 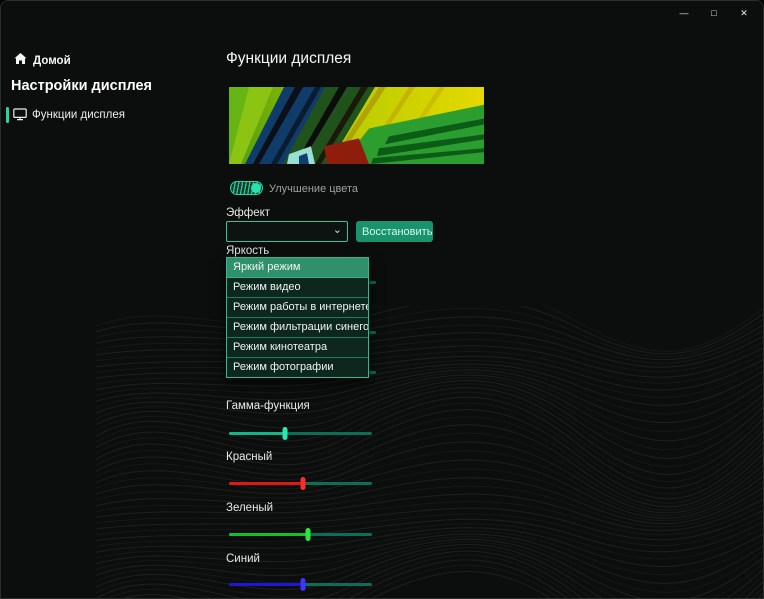 I want to click on sidebar-section-title: Настройки дисплея, so click(x=82, y=86).